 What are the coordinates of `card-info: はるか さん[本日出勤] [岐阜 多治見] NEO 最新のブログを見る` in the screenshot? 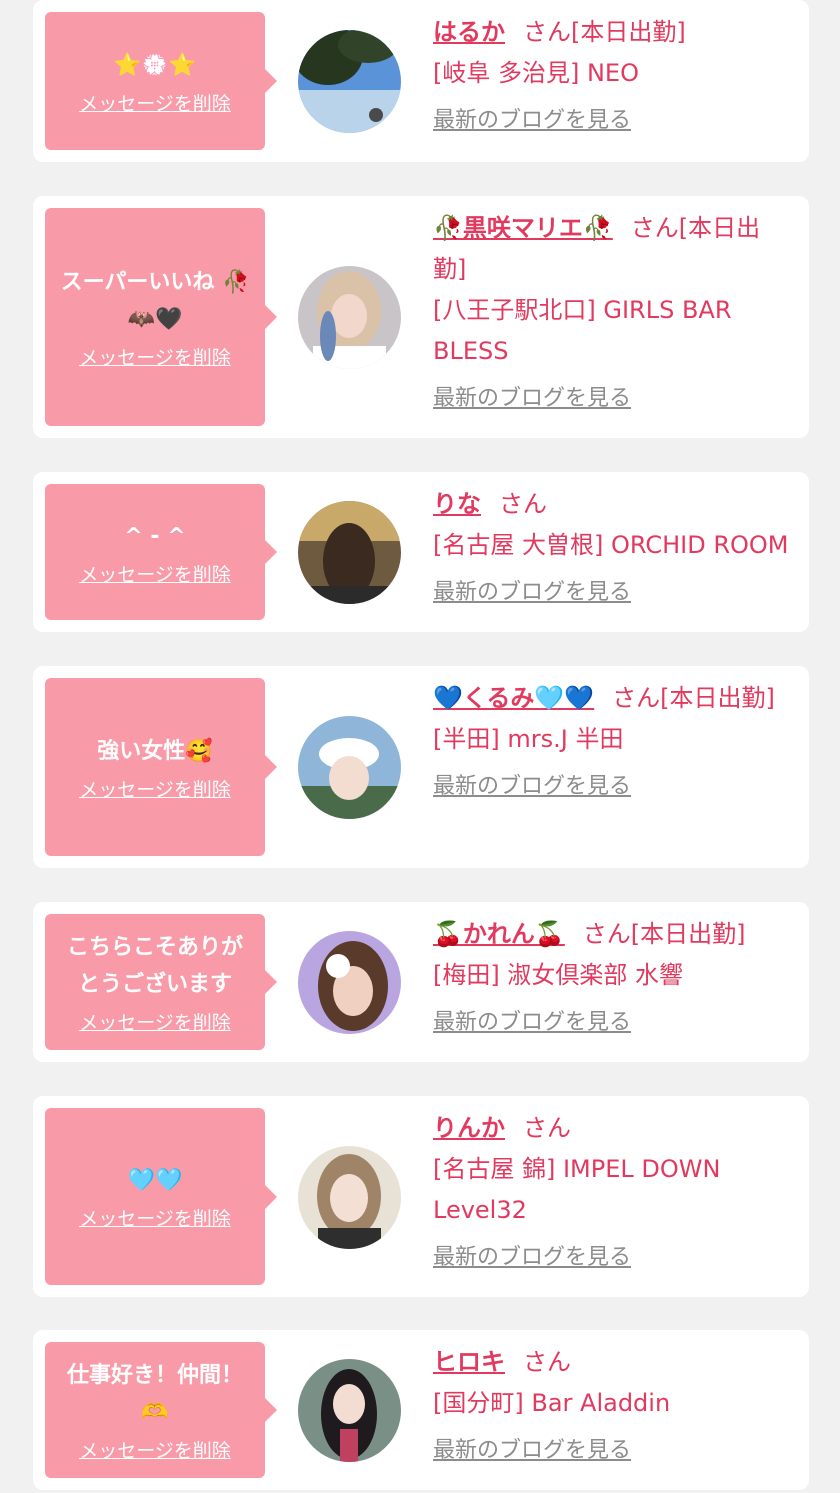 It's located at (613, 74).